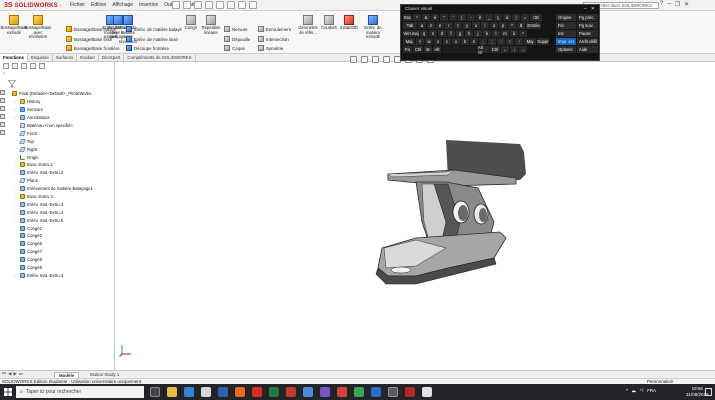 This screenshot has width=715, height=400. Describe the element at coordinates (478, 33) in the screenshot. I see `osk-key: j` at that location.